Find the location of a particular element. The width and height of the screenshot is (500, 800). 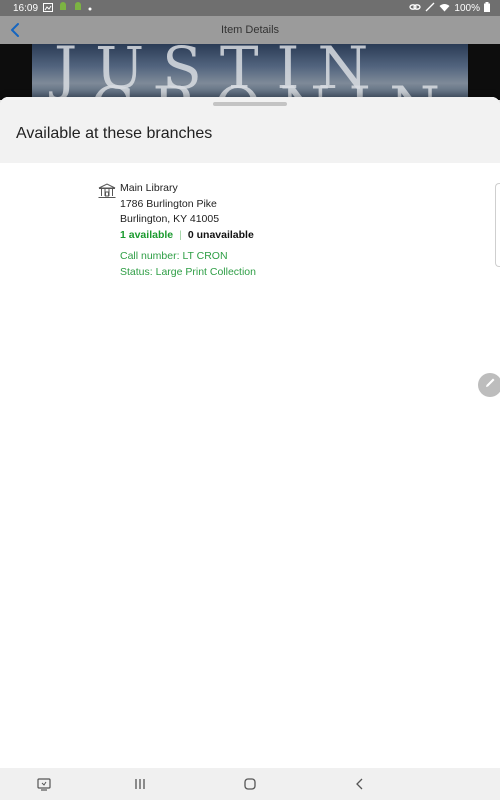

home-icon is located at coordinates (250, 784).